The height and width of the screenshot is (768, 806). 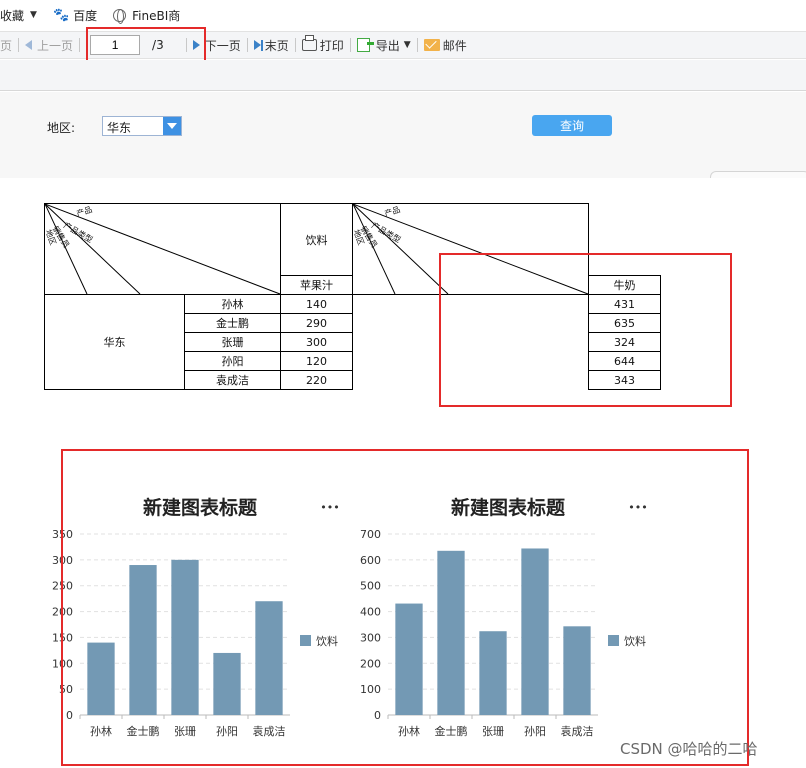 What do you see at coordinates (316, 285) in the screenshot?
I see `product-header-apple-juice: 苹果汁` at bounding box center [316, 285].